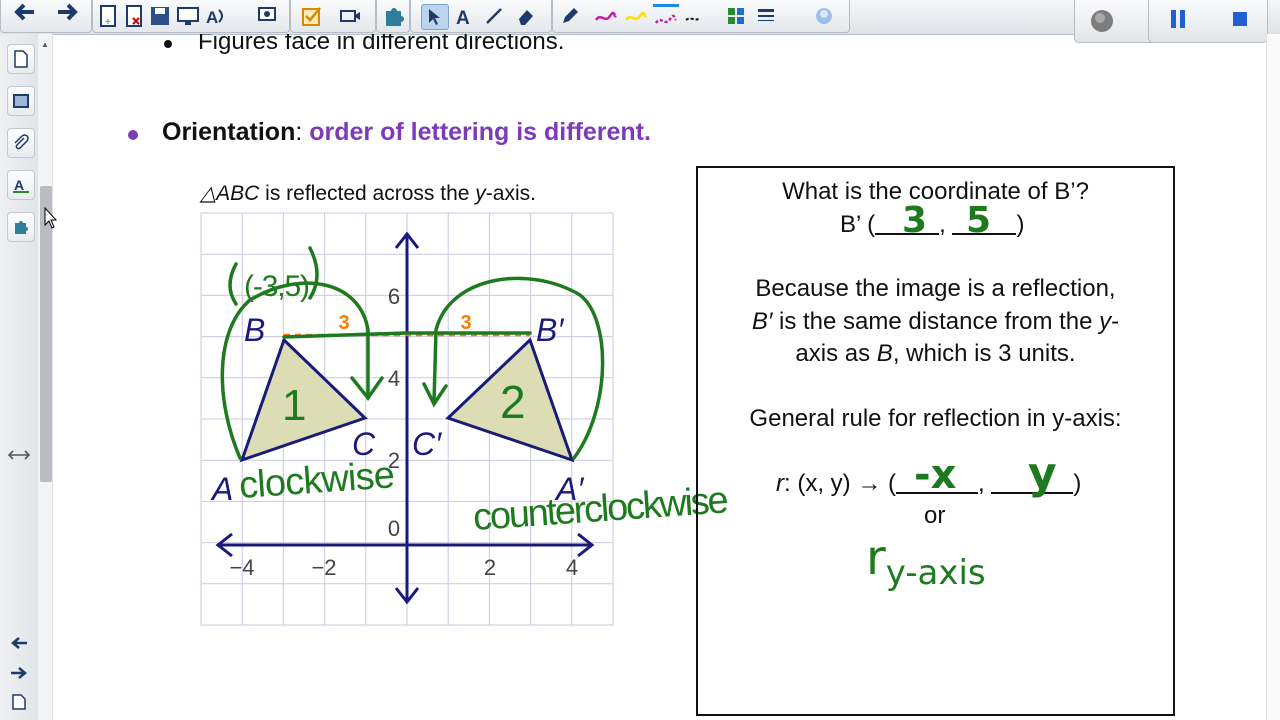  I want to click on rule-or: or, so click(935, 515).